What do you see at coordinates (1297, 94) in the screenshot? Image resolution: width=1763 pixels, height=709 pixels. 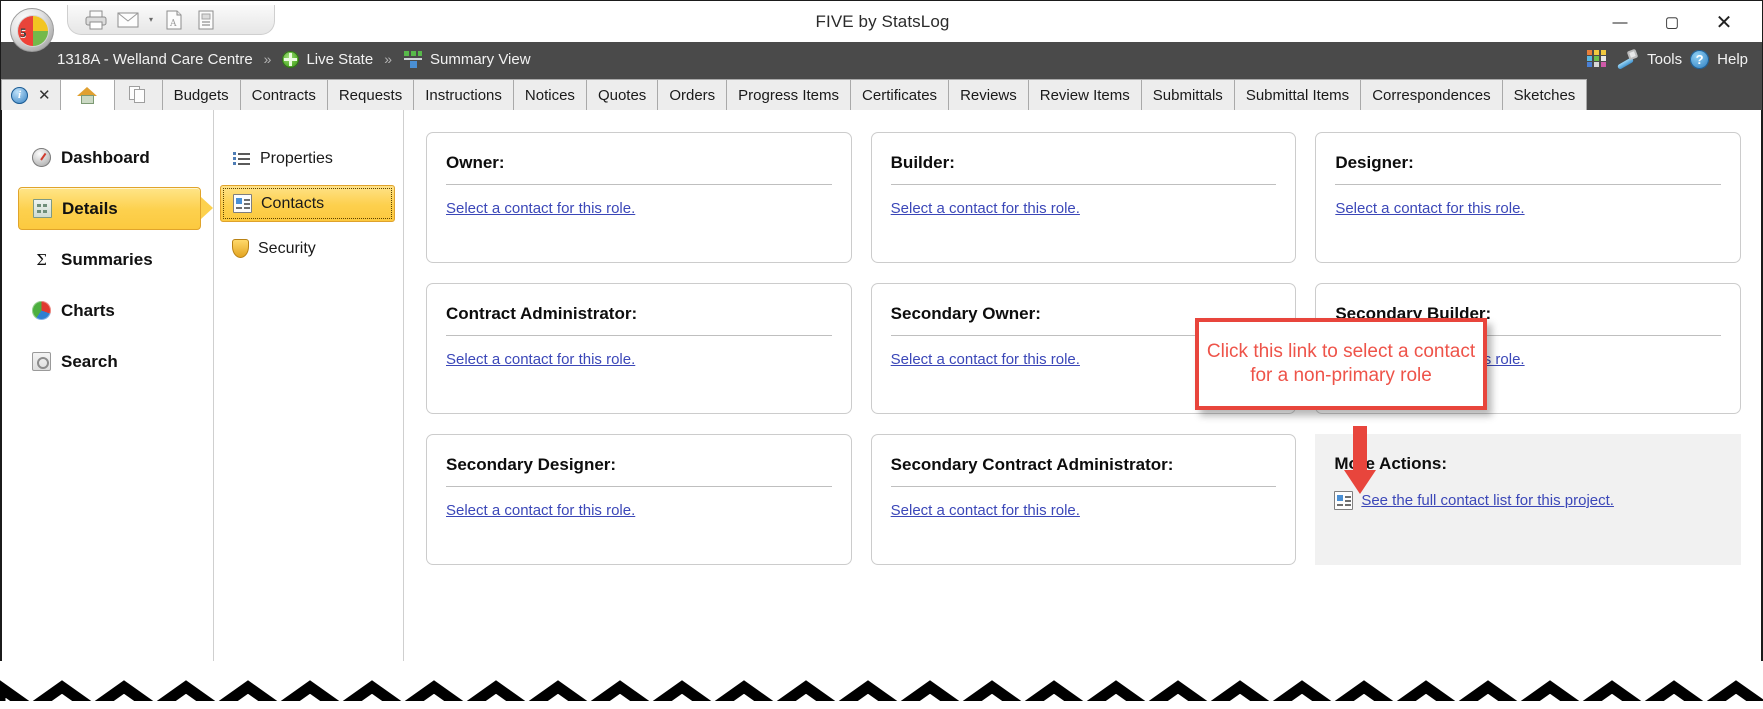 I see `tab-submittal-items: Submittal Items` at bounding box center [1297, 94].